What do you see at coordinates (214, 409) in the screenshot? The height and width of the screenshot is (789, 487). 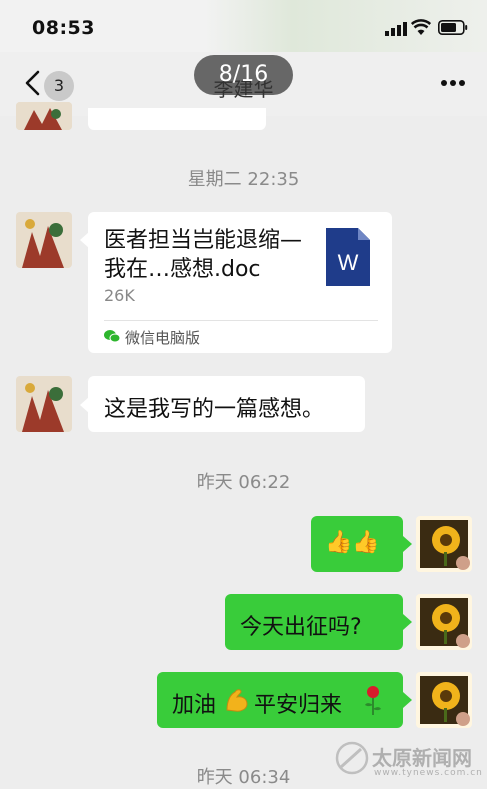 I see `message-text: 这是我写的一篇感想。` at bounding box center [214, 409].